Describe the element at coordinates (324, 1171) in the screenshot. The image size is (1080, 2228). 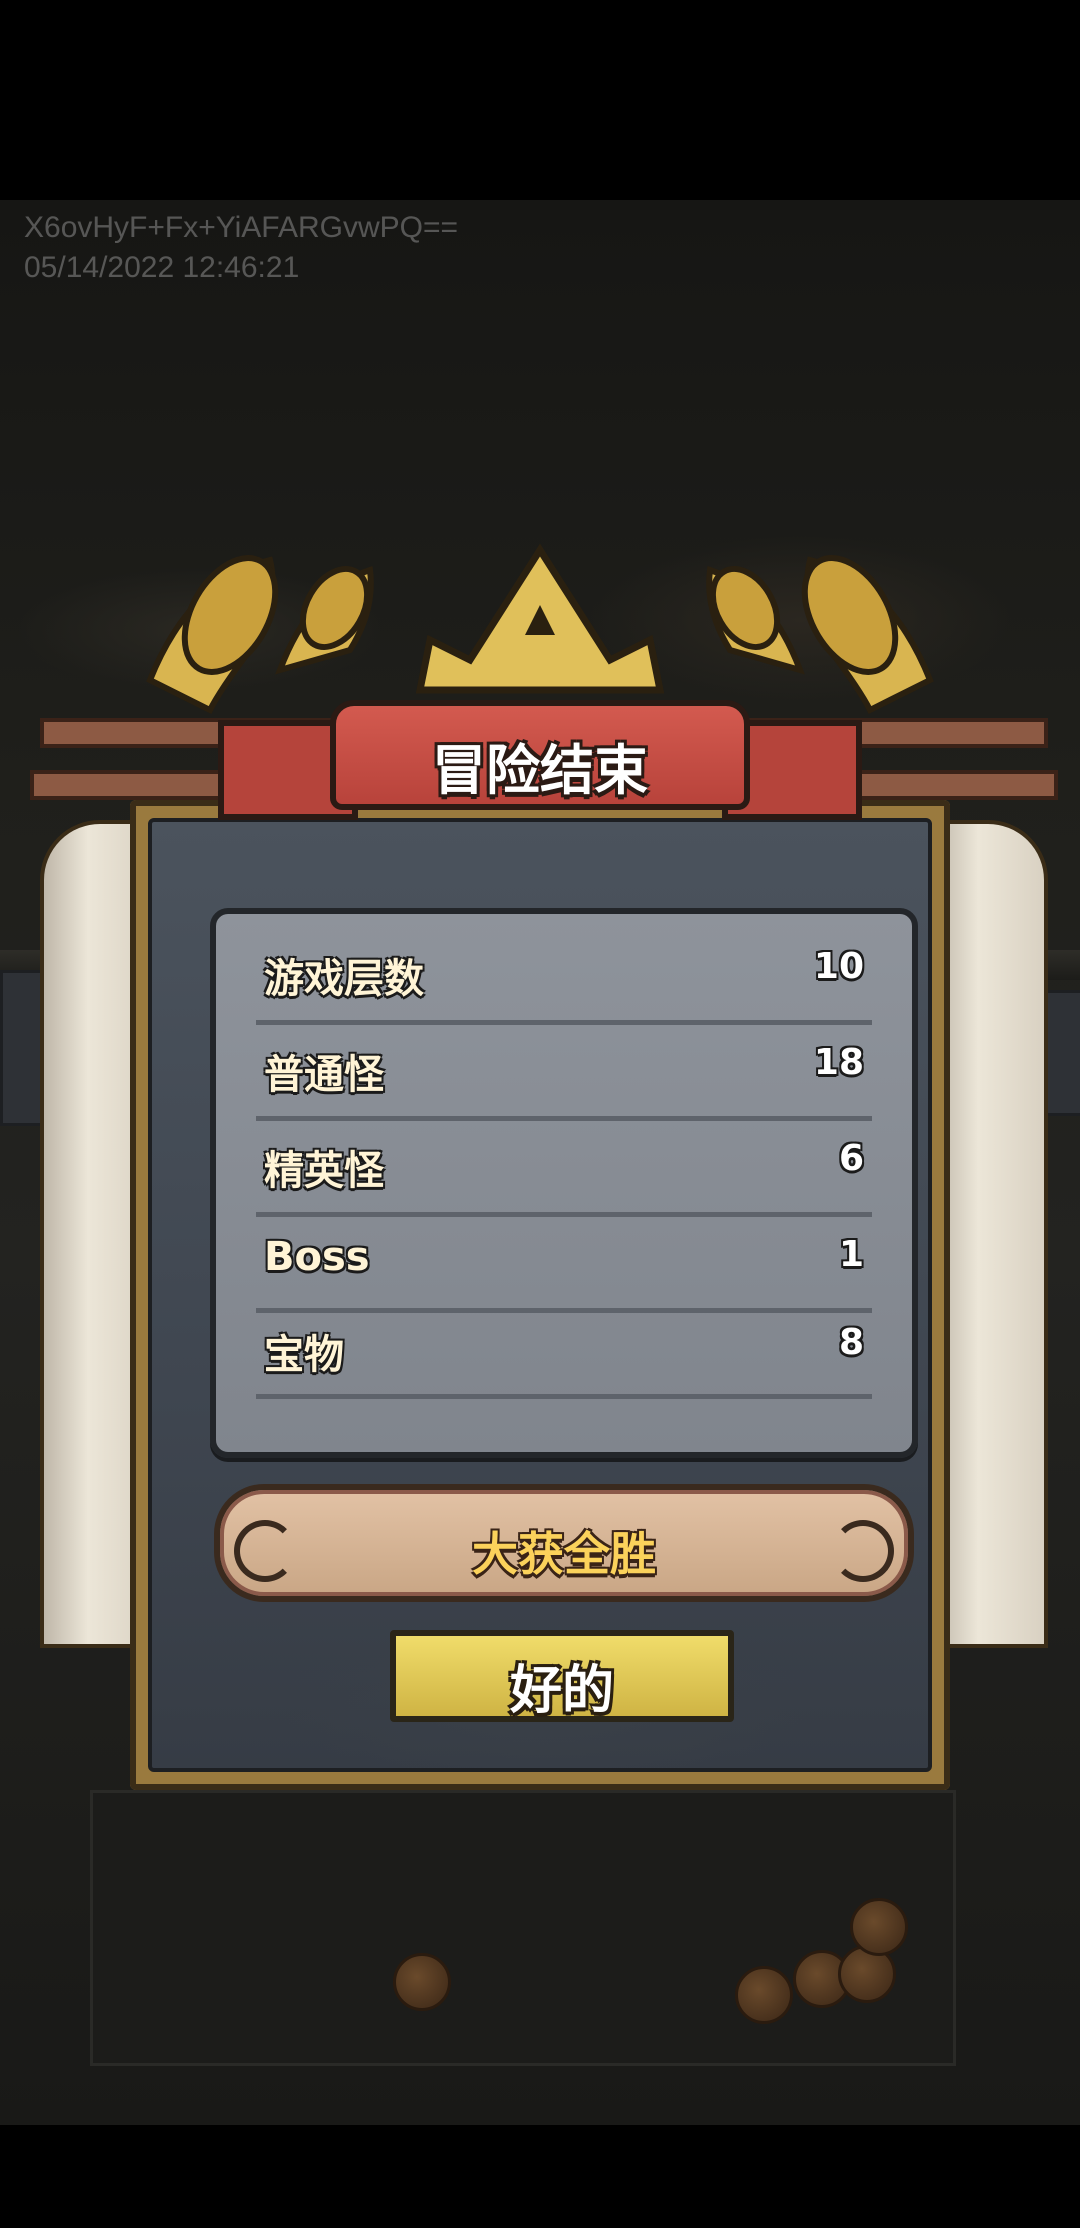
I see `stat-label: 精英怪` at that location.